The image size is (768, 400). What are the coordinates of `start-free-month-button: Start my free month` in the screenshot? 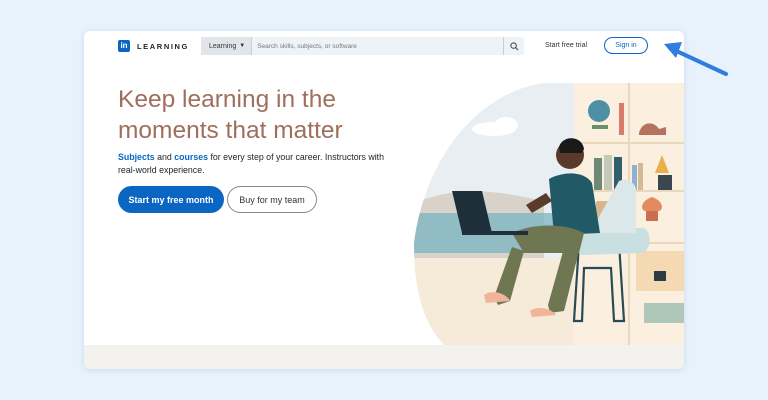 It's located at (171, 199).